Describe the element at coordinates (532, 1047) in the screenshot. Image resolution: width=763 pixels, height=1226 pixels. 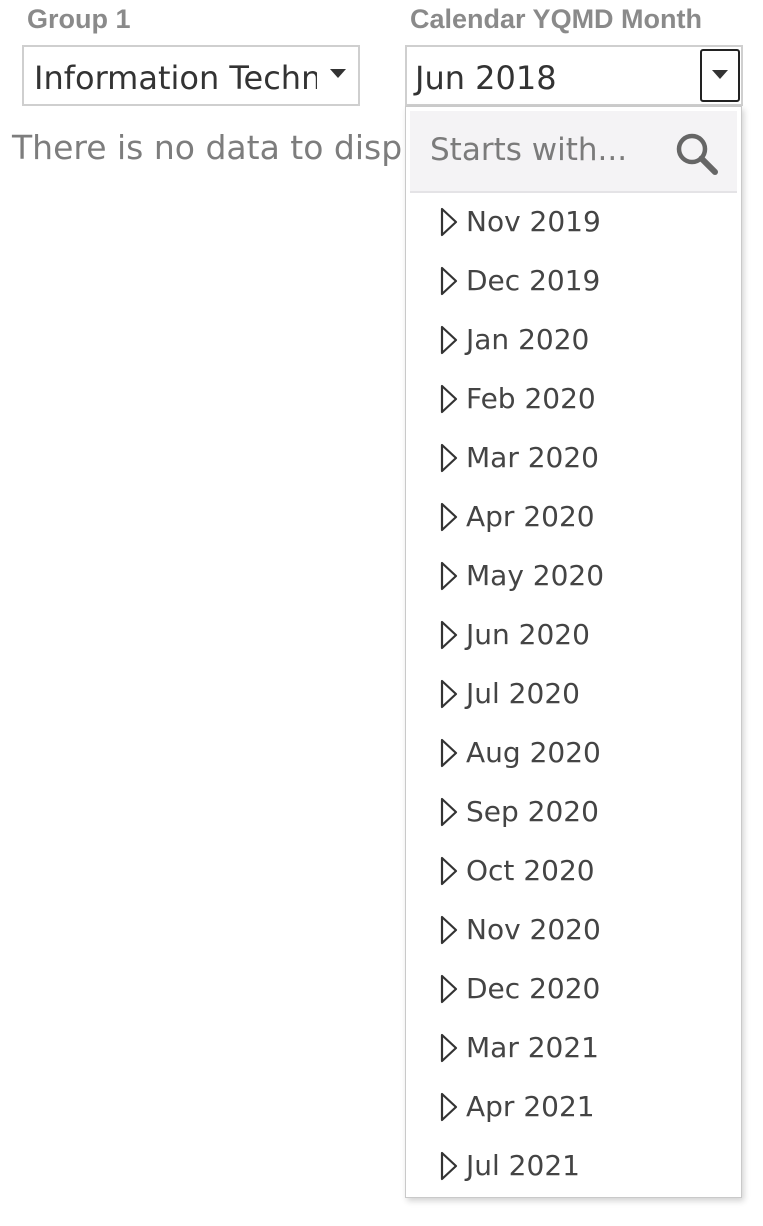
I see `month-label: Mar 2021` at that location.